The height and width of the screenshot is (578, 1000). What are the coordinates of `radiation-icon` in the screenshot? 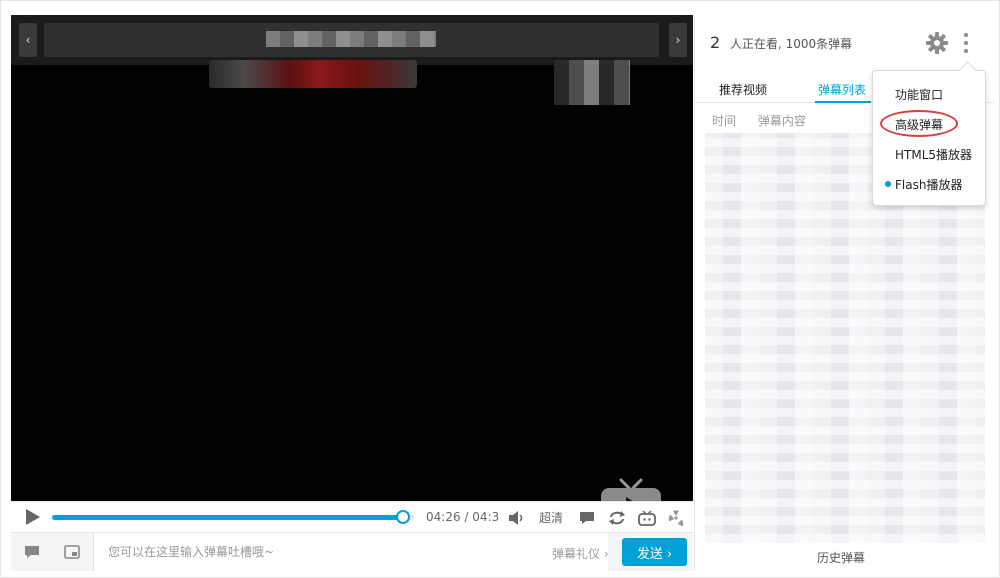 It's located at (676, 518).